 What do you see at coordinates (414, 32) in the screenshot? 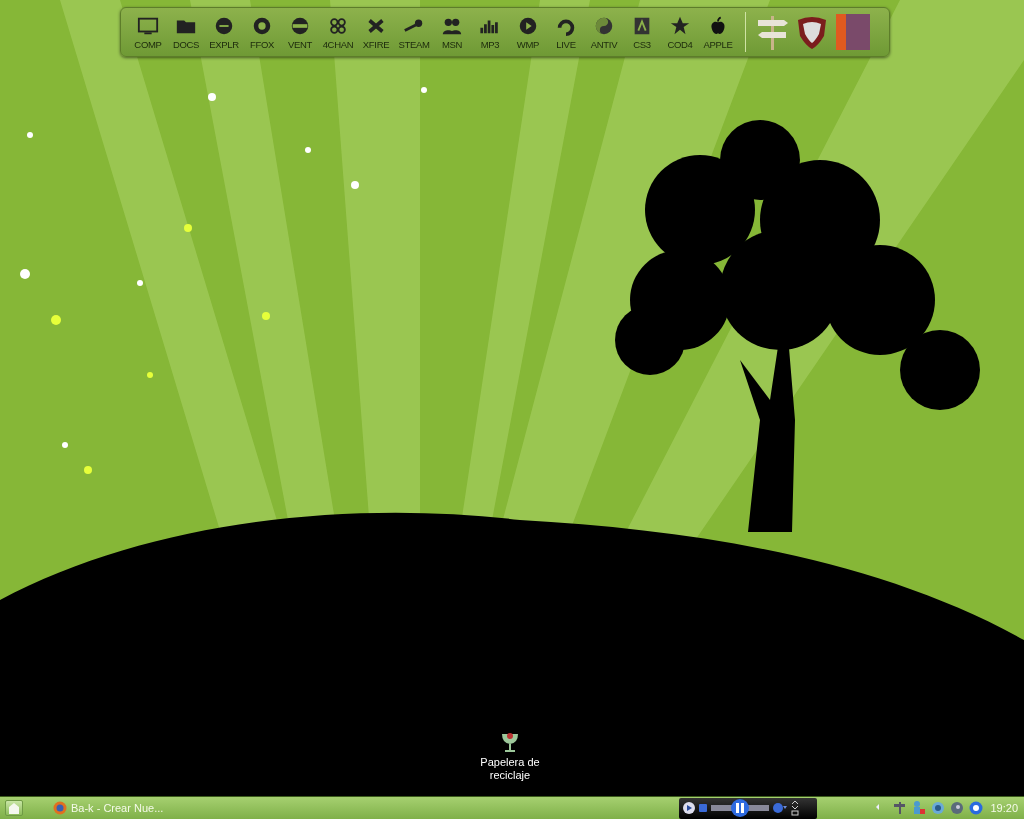
I see `dock-item: STEAM` at bounding box center [414, 32].